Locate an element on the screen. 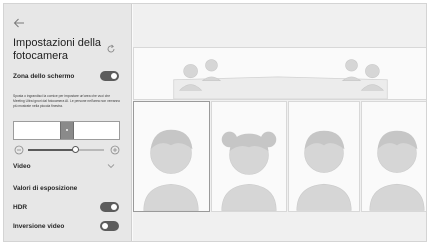  screen-area-selection-frame is located at coordinates (67, 130).